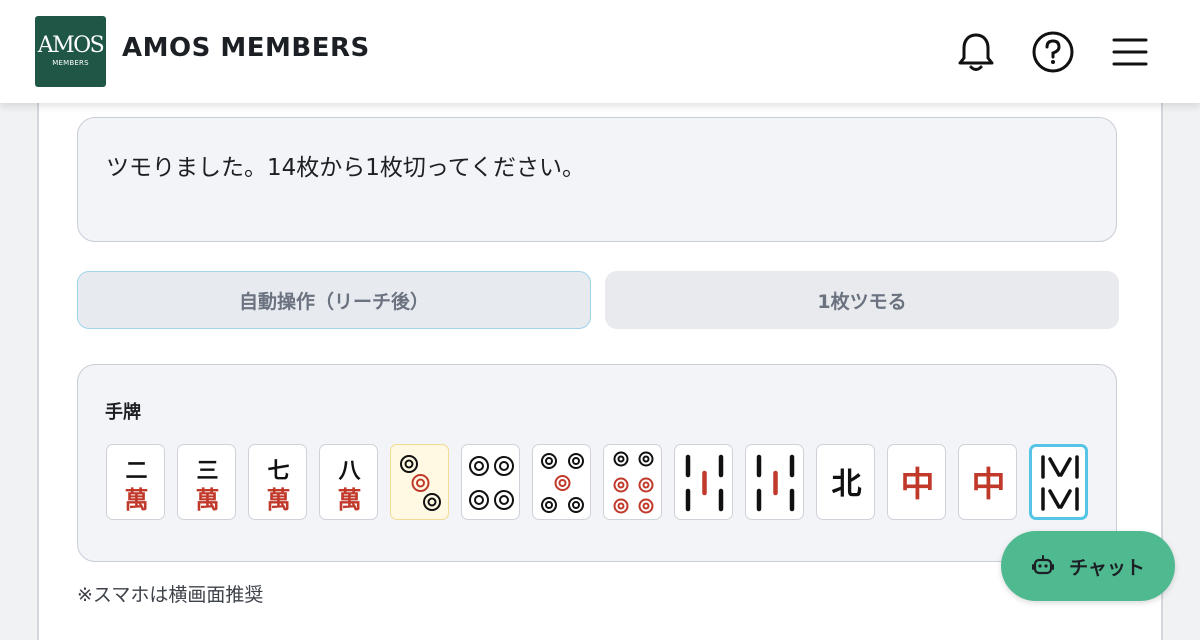 Image resolution: width=1200 pixels, height=640 pixels. Describe the element at coordinates (632, 482) in the screenshot. I see `tile-6-pin` at that location.